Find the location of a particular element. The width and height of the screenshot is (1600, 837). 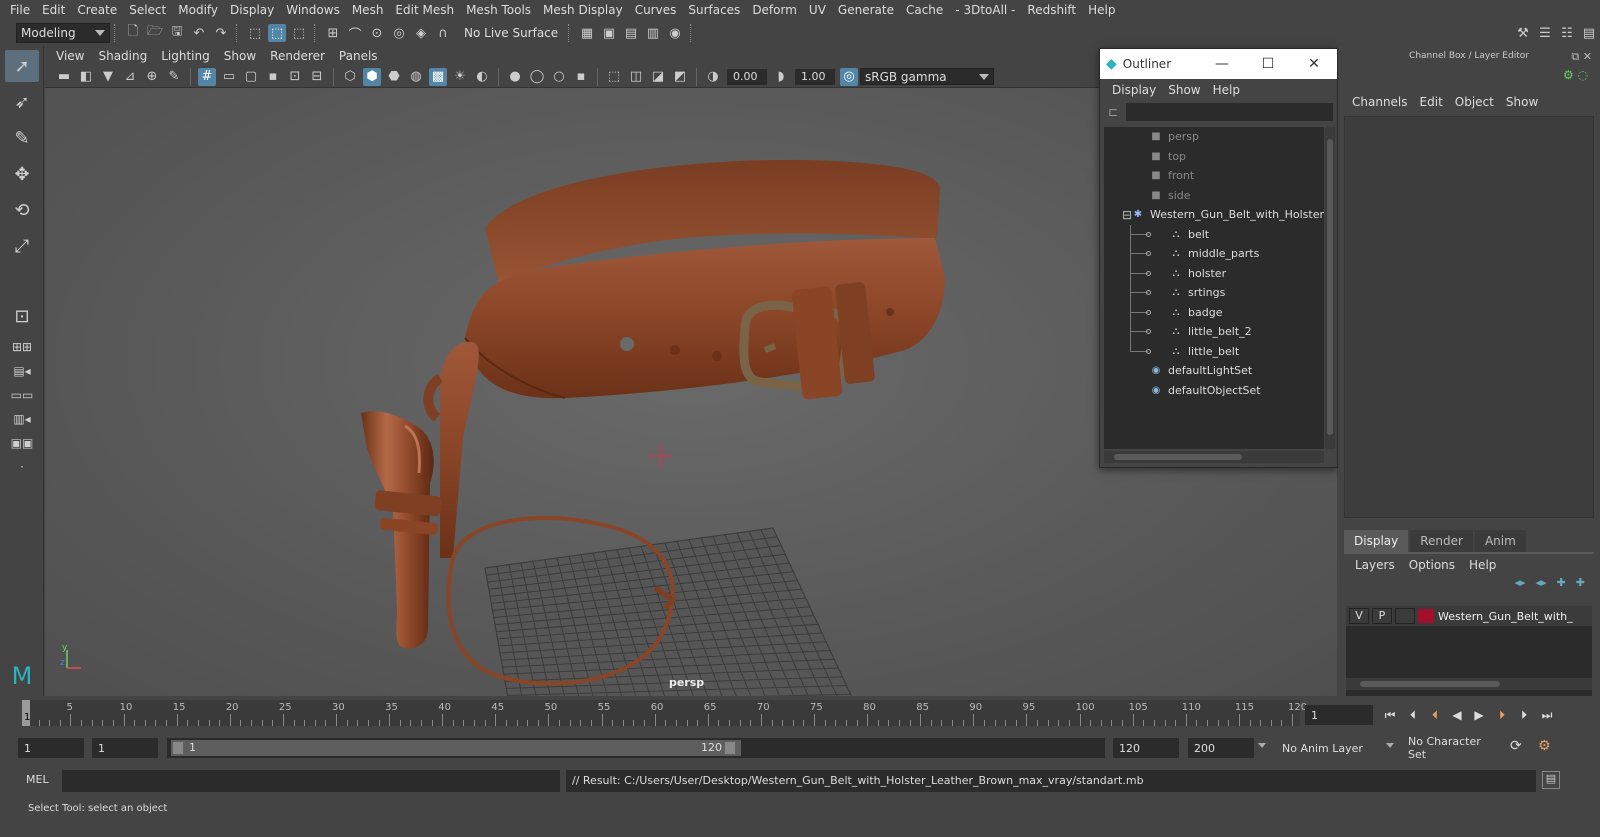

graph-layout-icon: ▭▭ is located at coordinates (22, 395).